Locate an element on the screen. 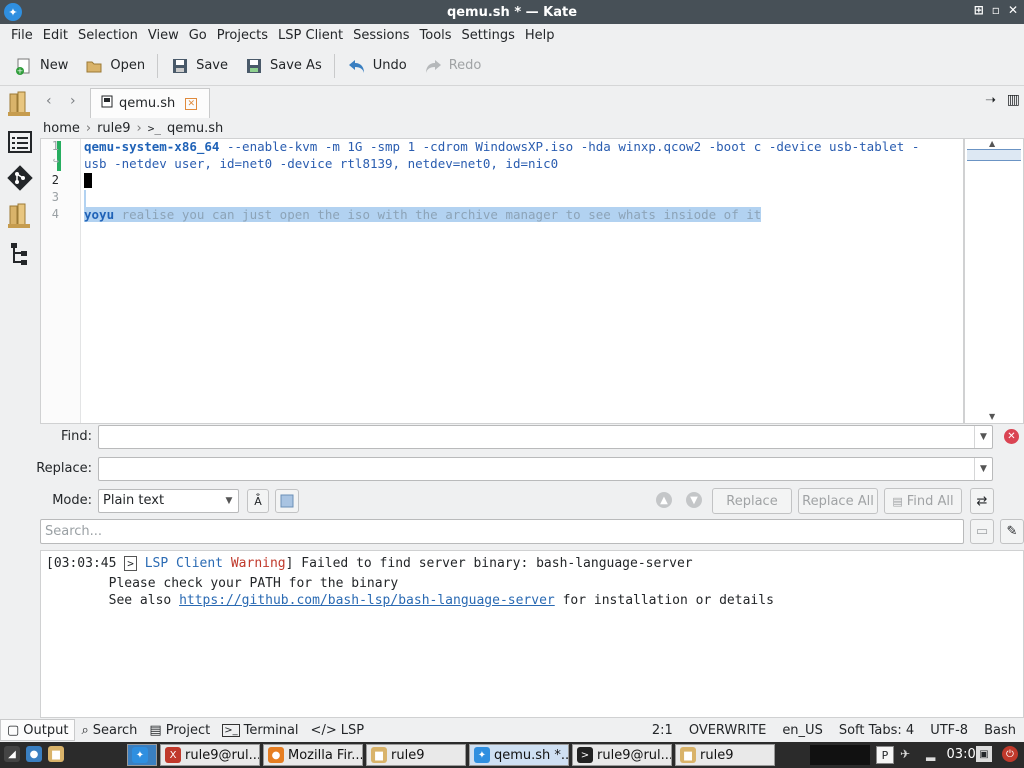  cursor-position: 2:1 is located at coordinates (662, 730).